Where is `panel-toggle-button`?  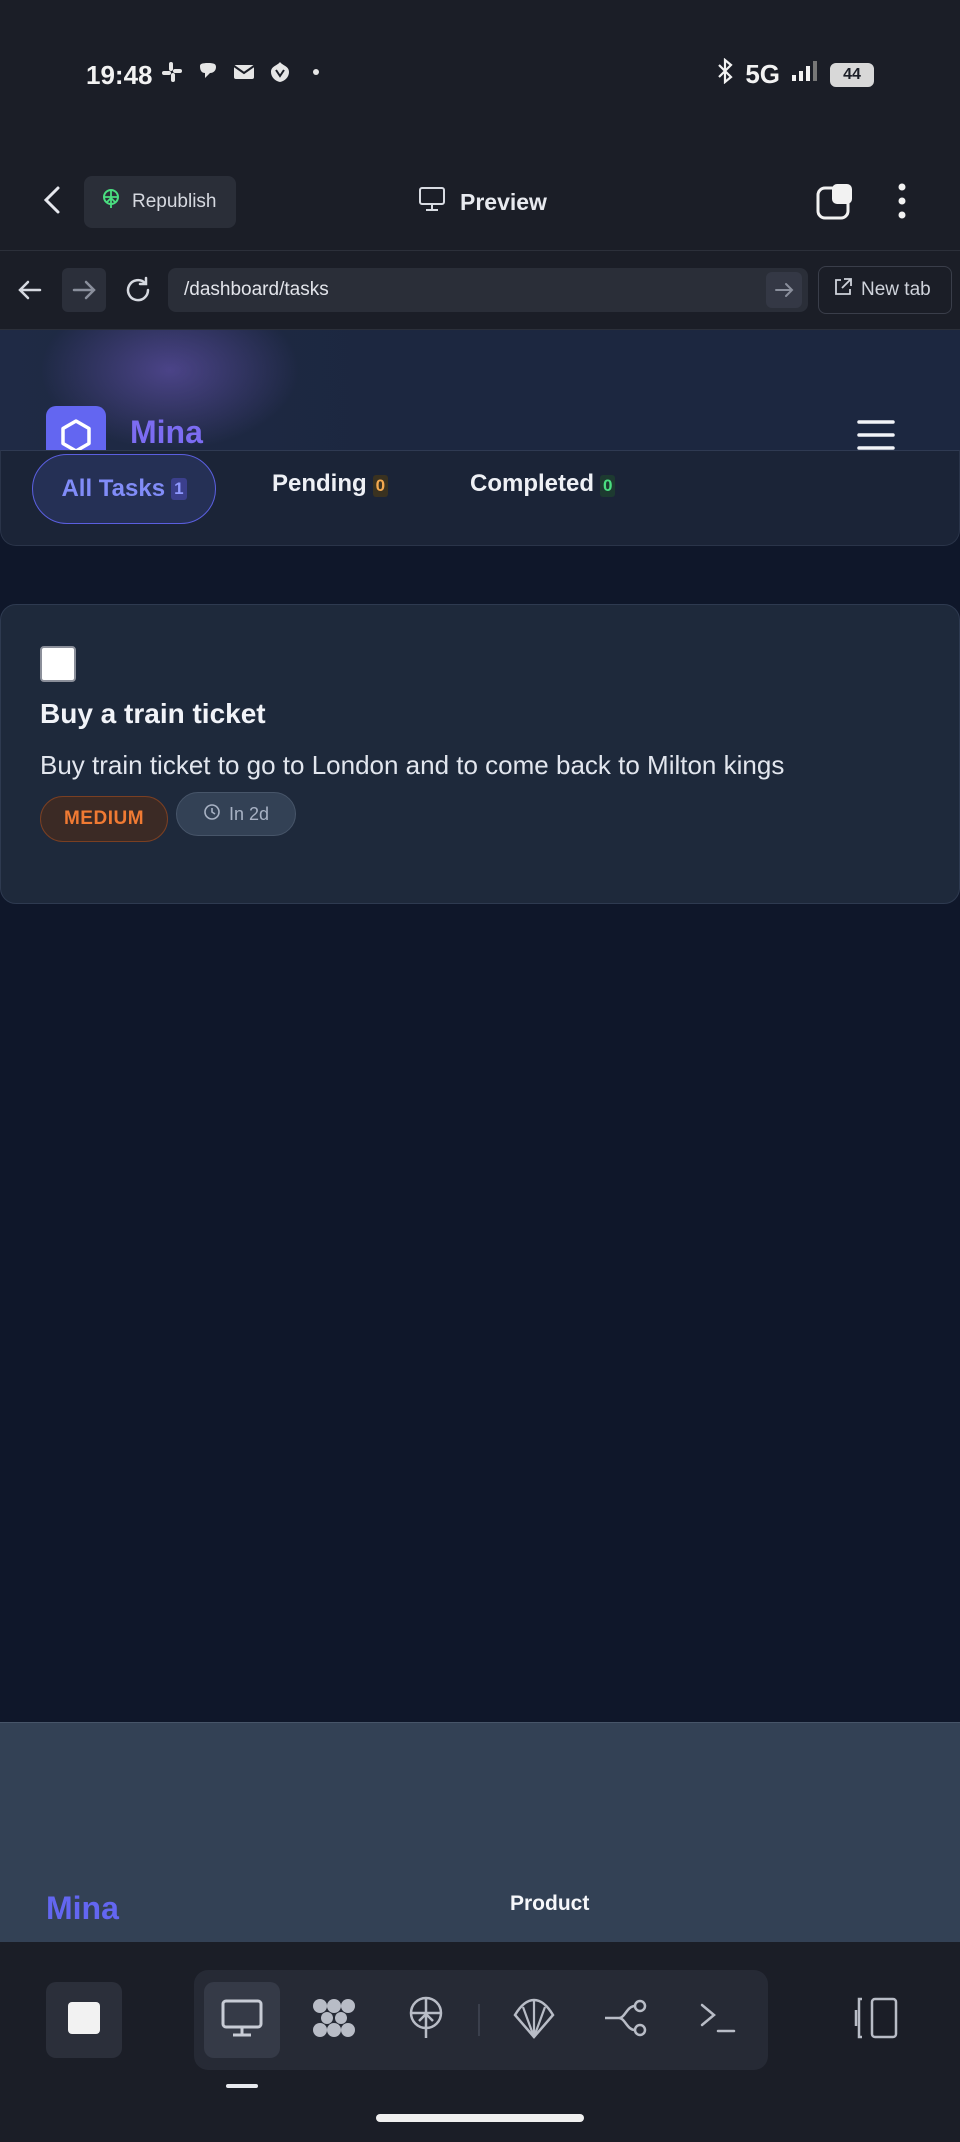 panel-toggle-button is located at coordinates (876, 2018).